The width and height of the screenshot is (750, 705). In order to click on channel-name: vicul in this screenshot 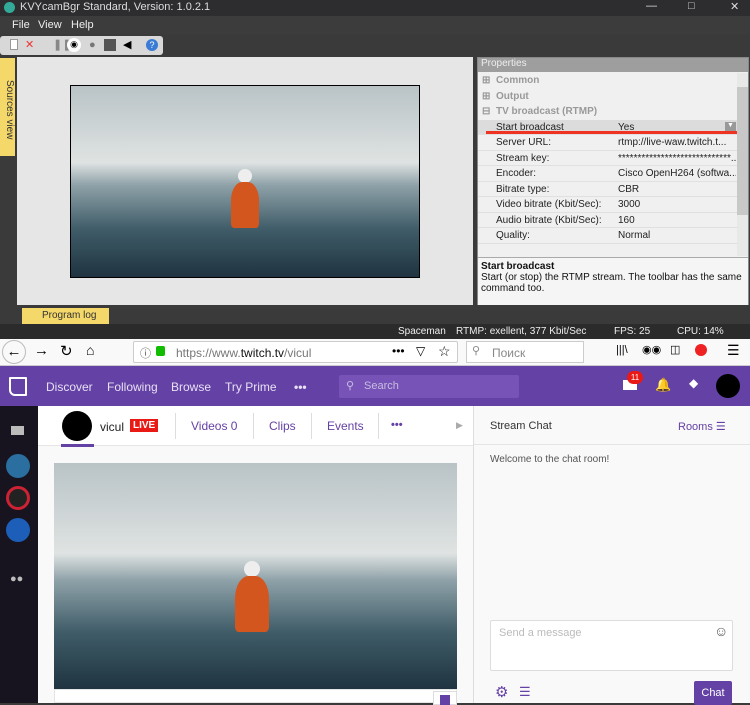, I will do `click(112, 427)`.